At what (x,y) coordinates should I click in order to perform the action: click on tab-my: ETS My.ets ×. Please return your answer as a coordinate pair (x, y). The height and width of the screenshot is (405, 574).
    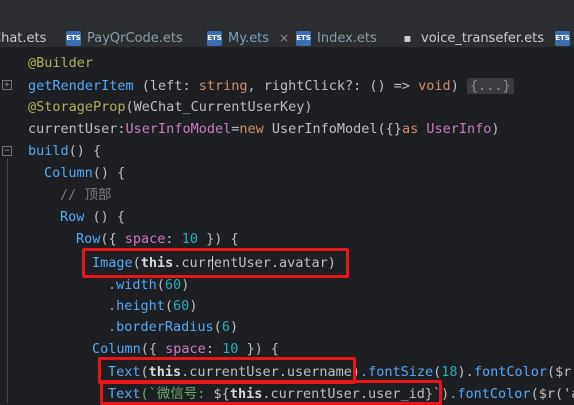
    Looking at the image, I should click on (248, 35).